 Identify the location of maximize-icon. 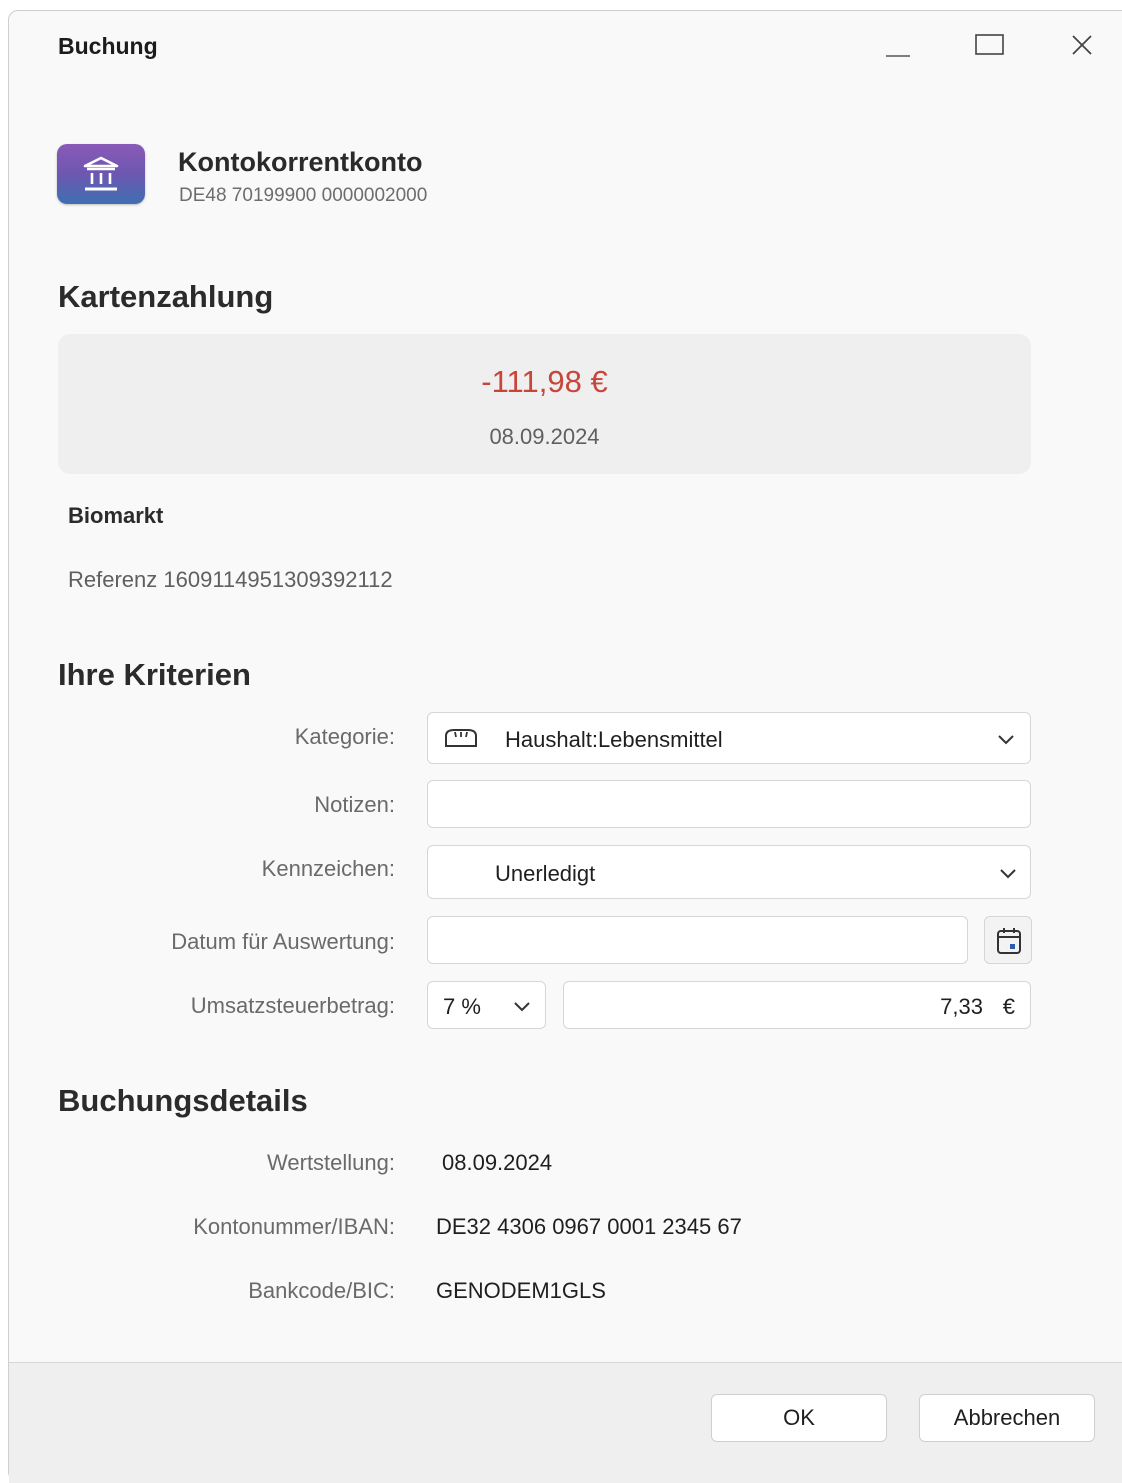
(989, 44).